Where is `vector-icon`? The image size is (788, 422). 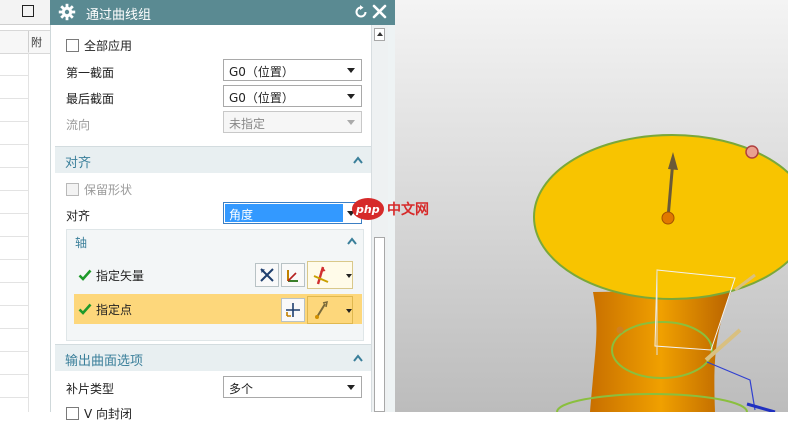
vector-icon is located at coordinates (292, 276).